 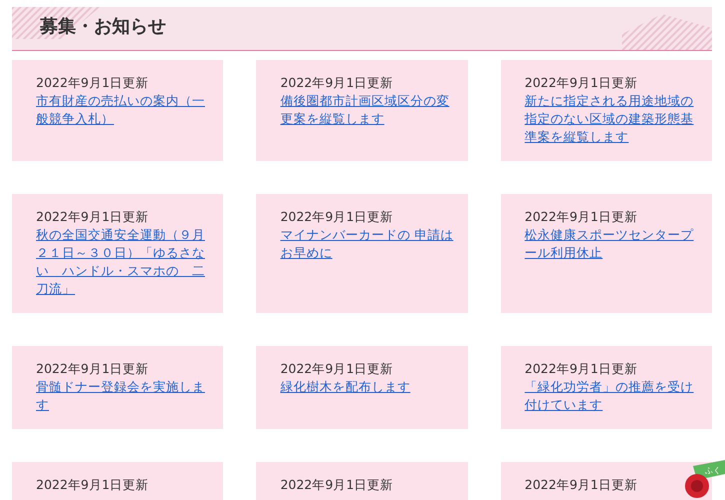 What do you see at coordinates (612, 396) in the screenshot?
I see `notice-link: 「緑化功労者」の推薦を受け付けています` at bounding box center [612, 396].